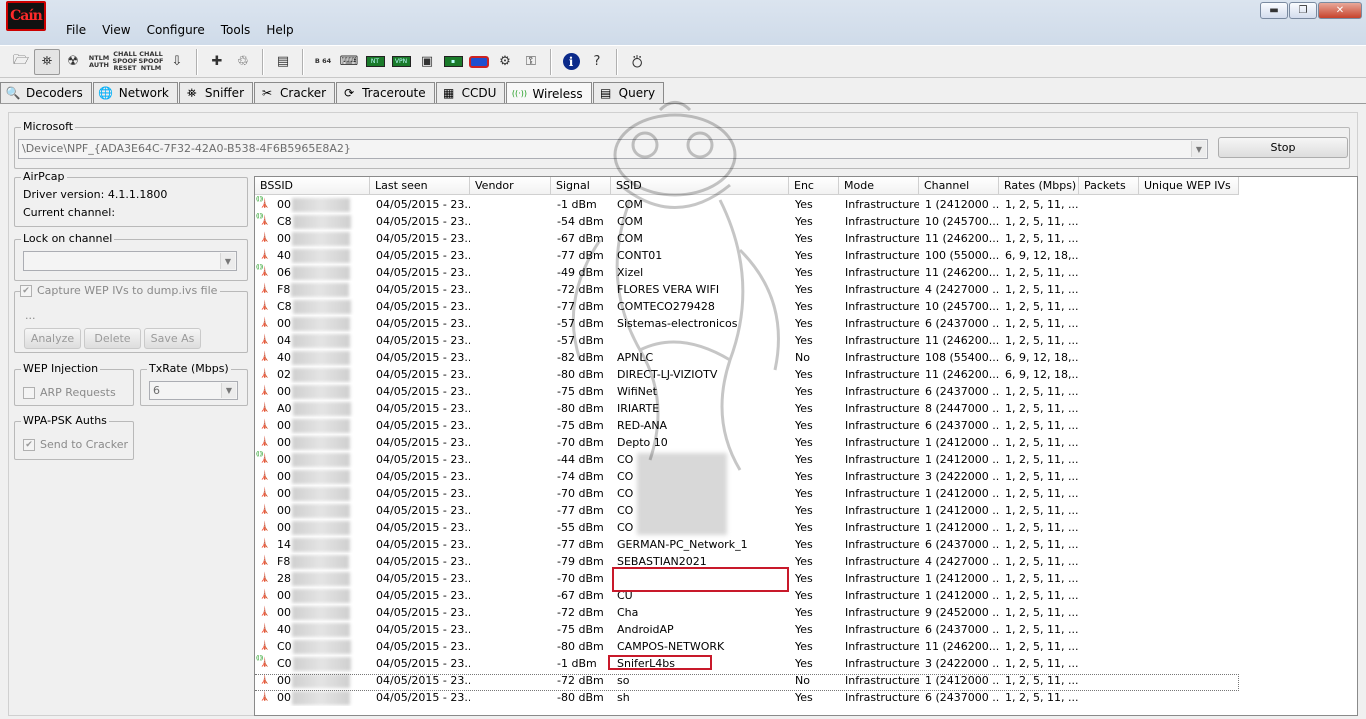 The image size is (1366, 719). I want to click on tab-wireless: ((·)) Wireless, so click(549, 93).